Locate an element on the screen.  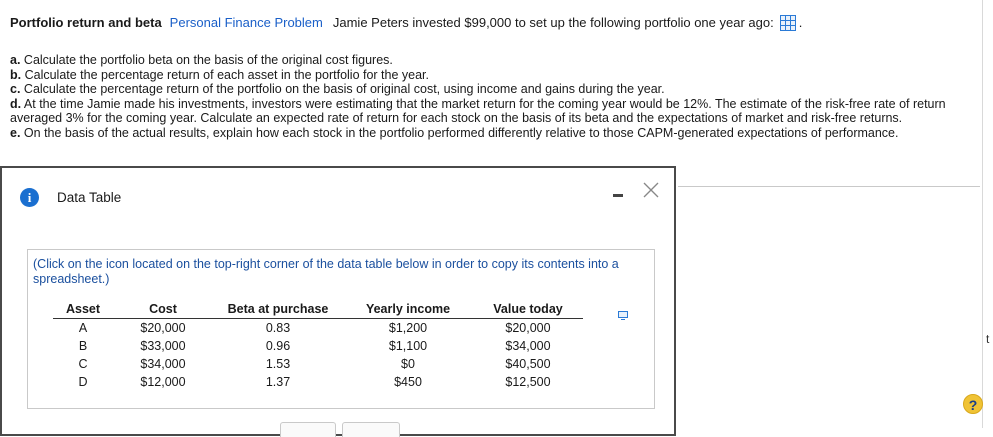
copy-to-spreadsheet-icon is located at coordinates (623, 313).